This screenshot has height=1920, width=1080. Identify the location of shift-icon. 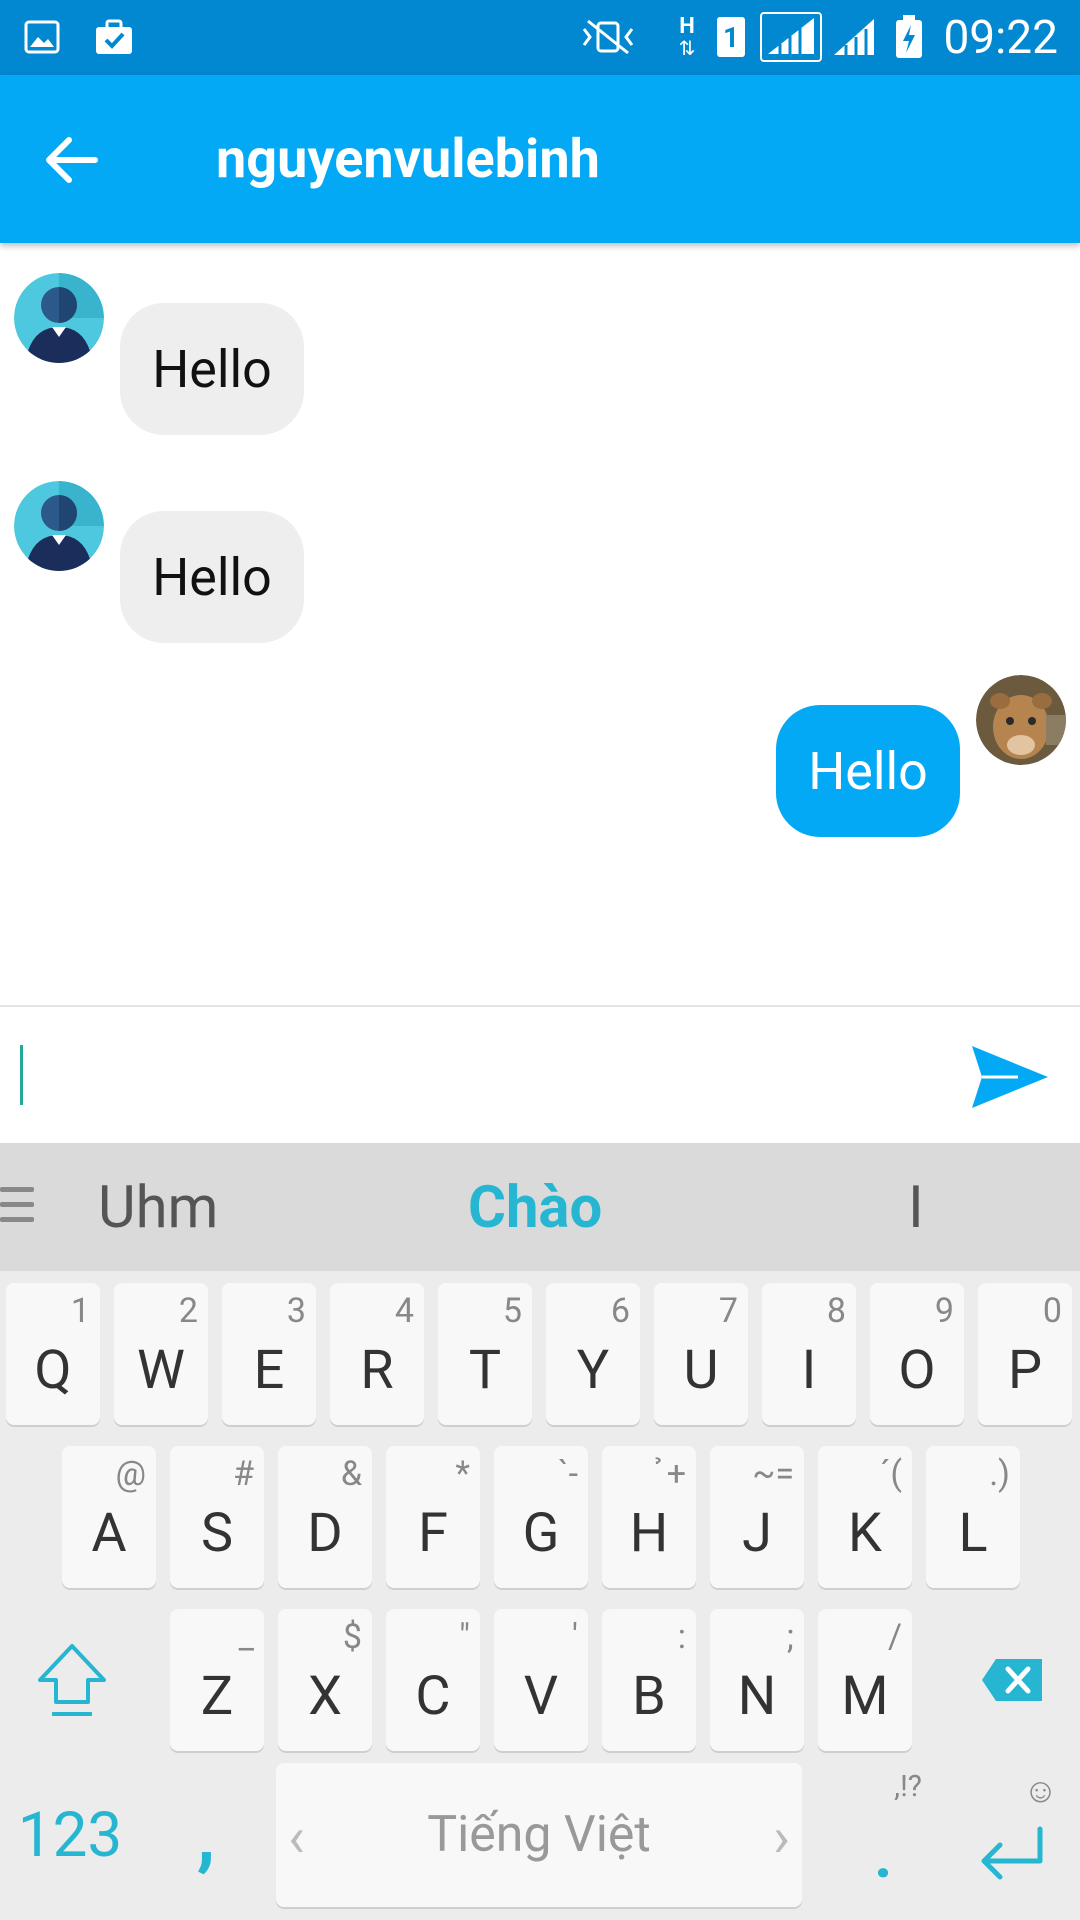
(72, 1680).